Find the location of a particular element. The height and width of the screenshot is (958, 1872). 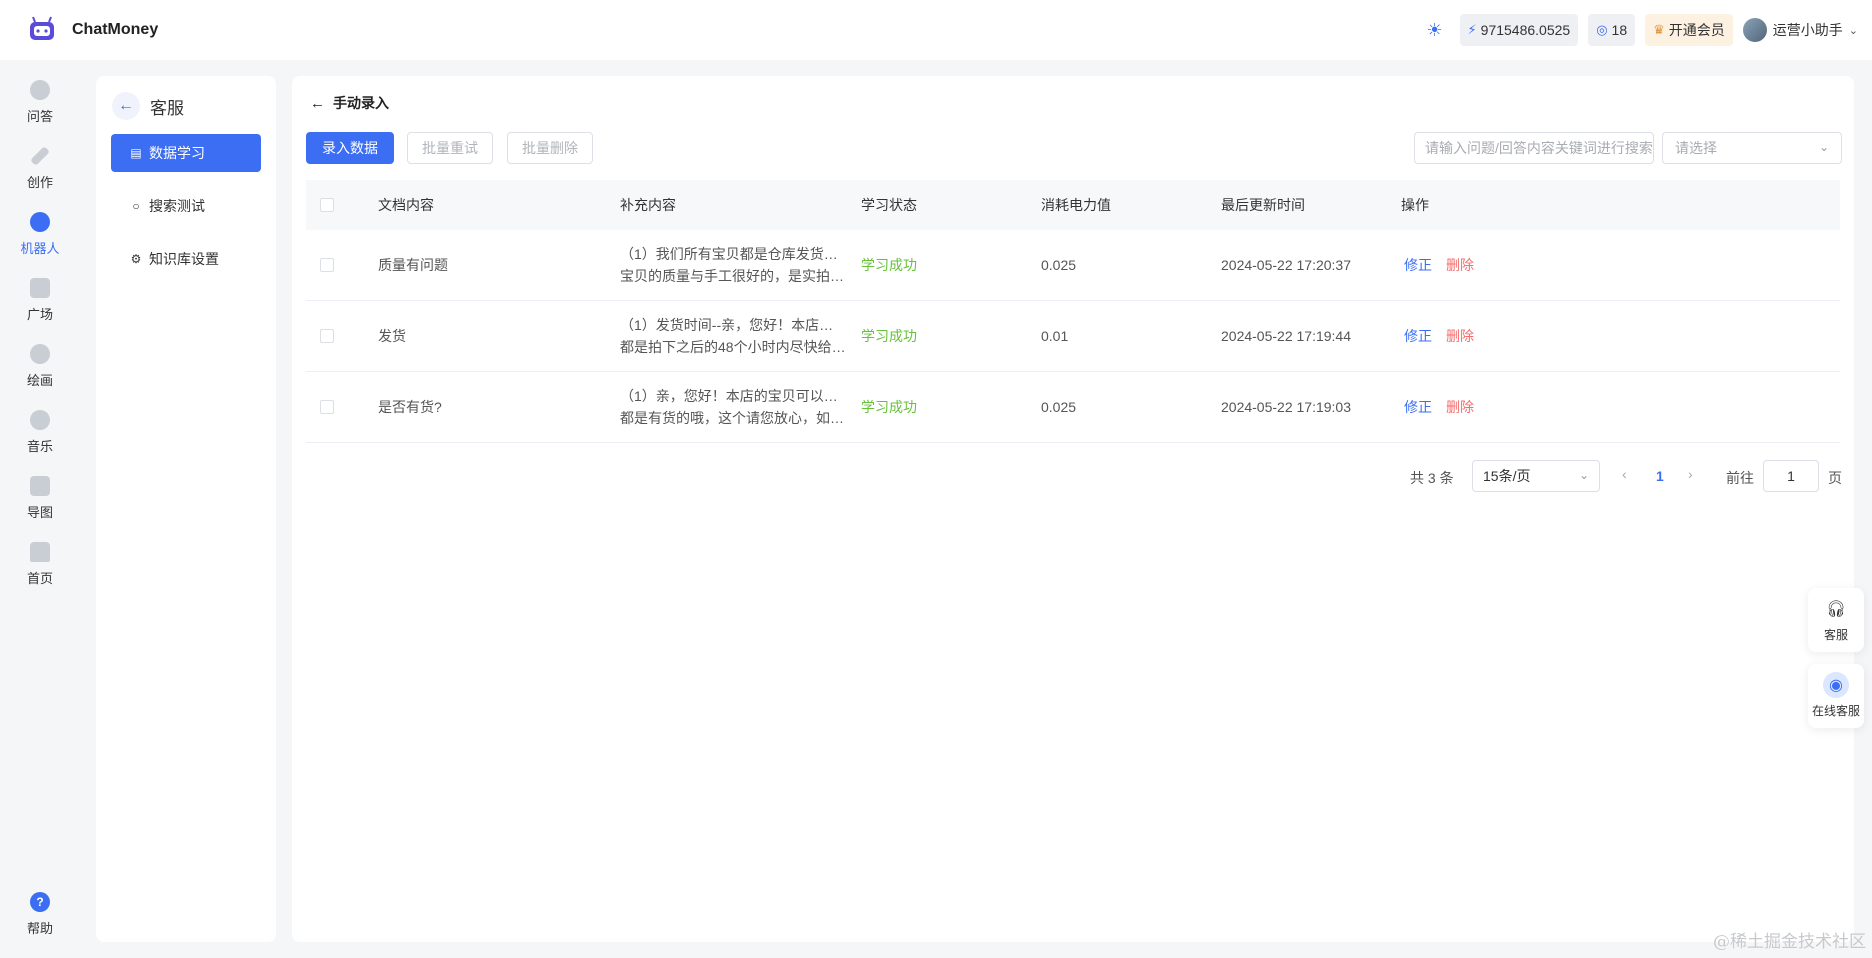

vip-label: 开通会员 is located at coordinates (1696, 30).